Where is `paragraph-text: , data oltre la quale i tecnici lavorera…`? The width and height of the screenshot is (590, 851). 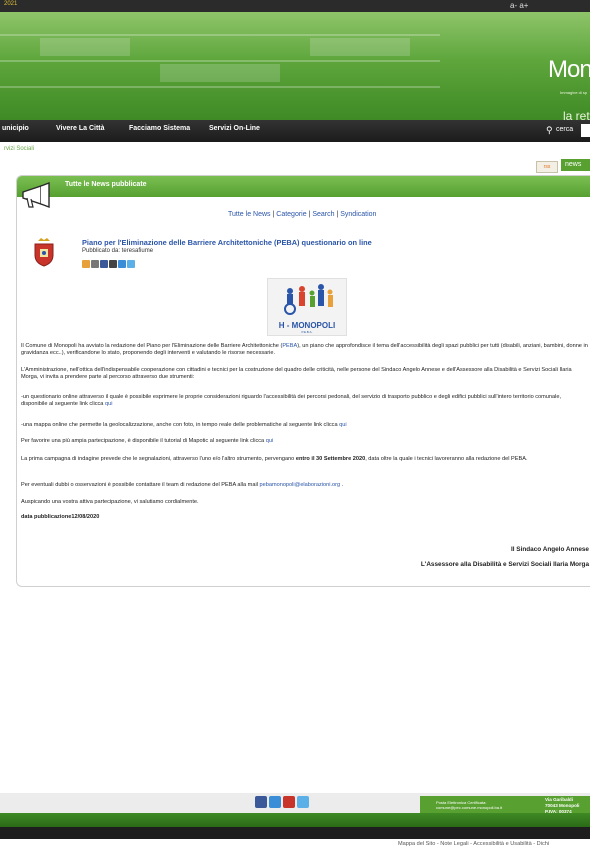
paragraph-text: , data oltre la quale i tecnici lavorera… is located at coordinates (446, 459).